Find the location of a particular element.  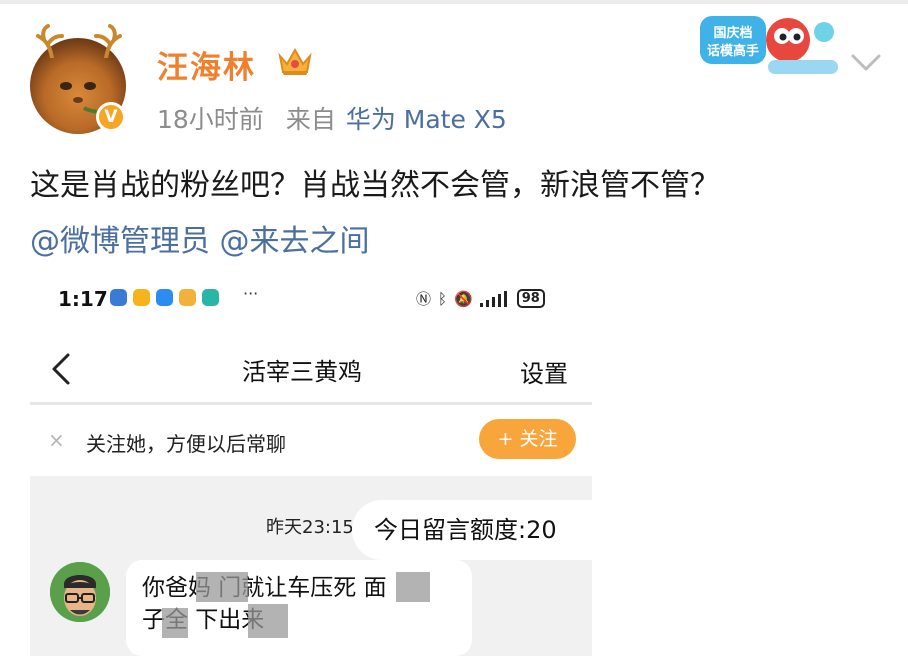

top-divider is located at coordinates (454, 2).